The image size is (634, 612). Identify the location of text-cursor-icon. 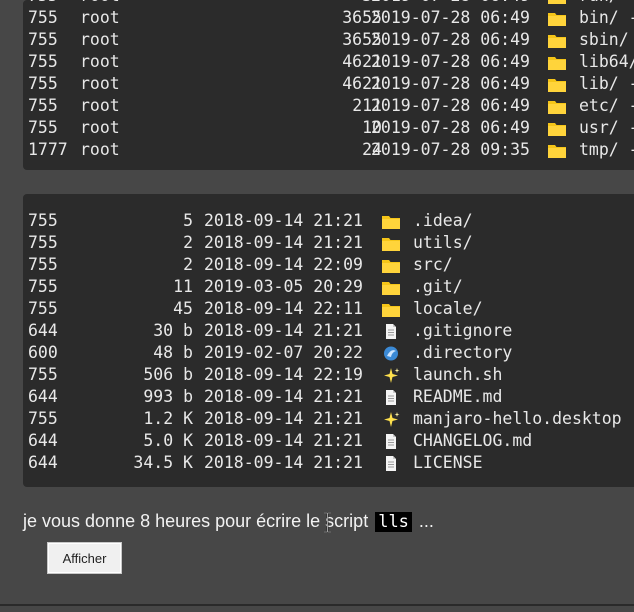
(327, 522).